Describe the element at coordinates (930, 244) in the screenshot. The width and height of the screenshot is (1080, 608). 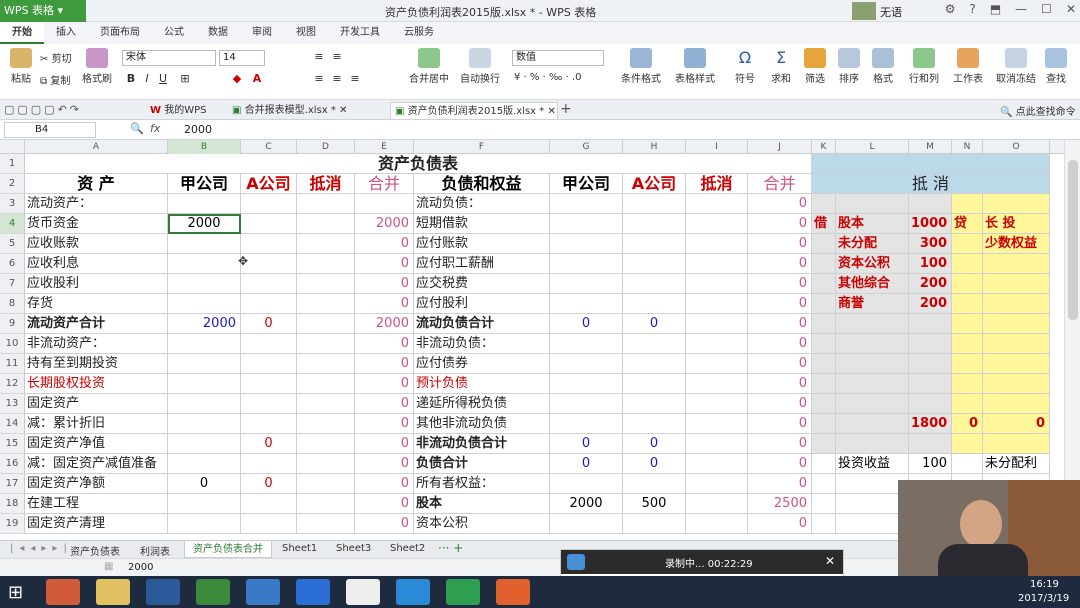
I see `offset-amount: 300` at that location.